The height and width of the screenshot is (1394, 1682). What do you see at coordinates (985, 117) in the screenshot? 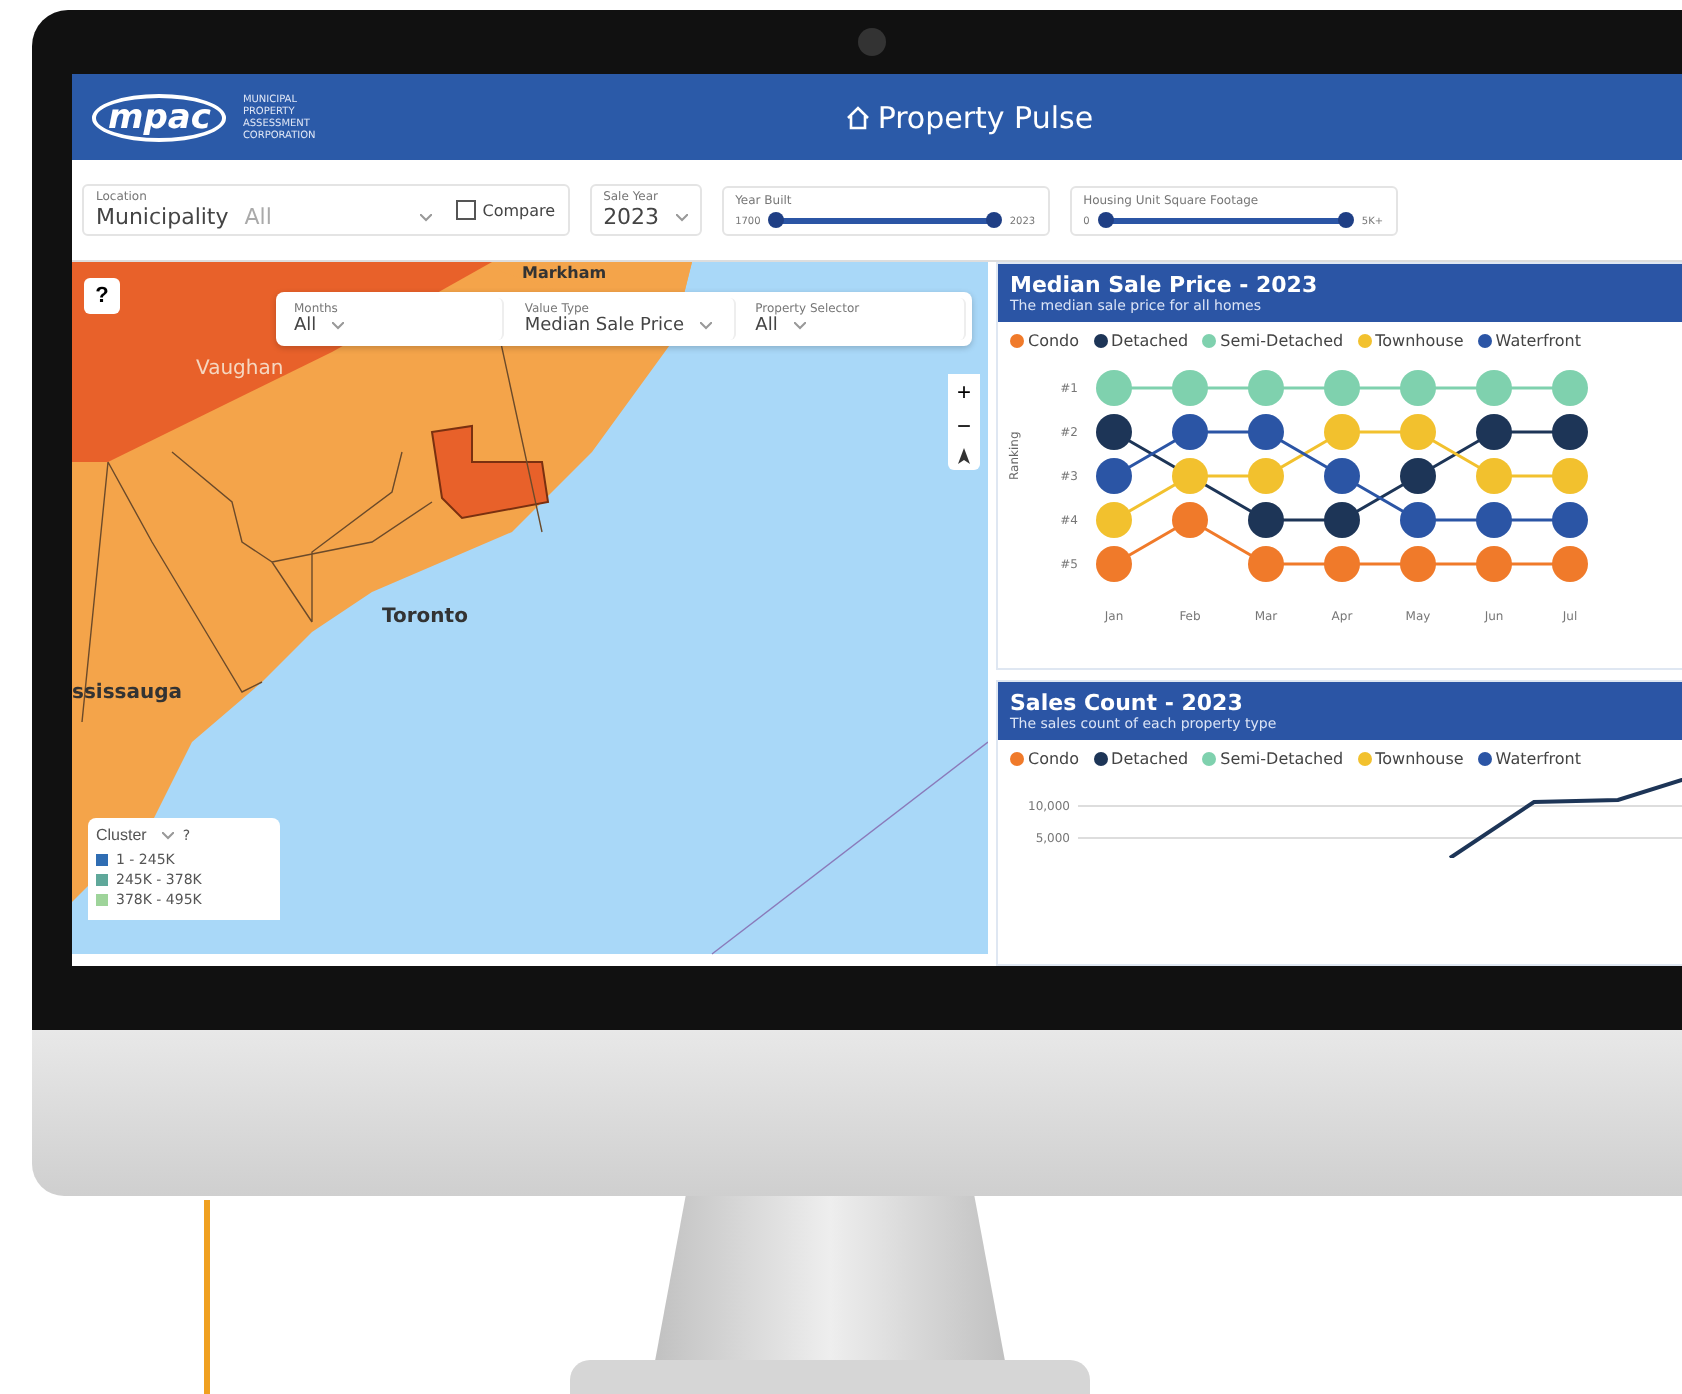
I see `app-title: Property Pulse` at bounding box center [985, 117].